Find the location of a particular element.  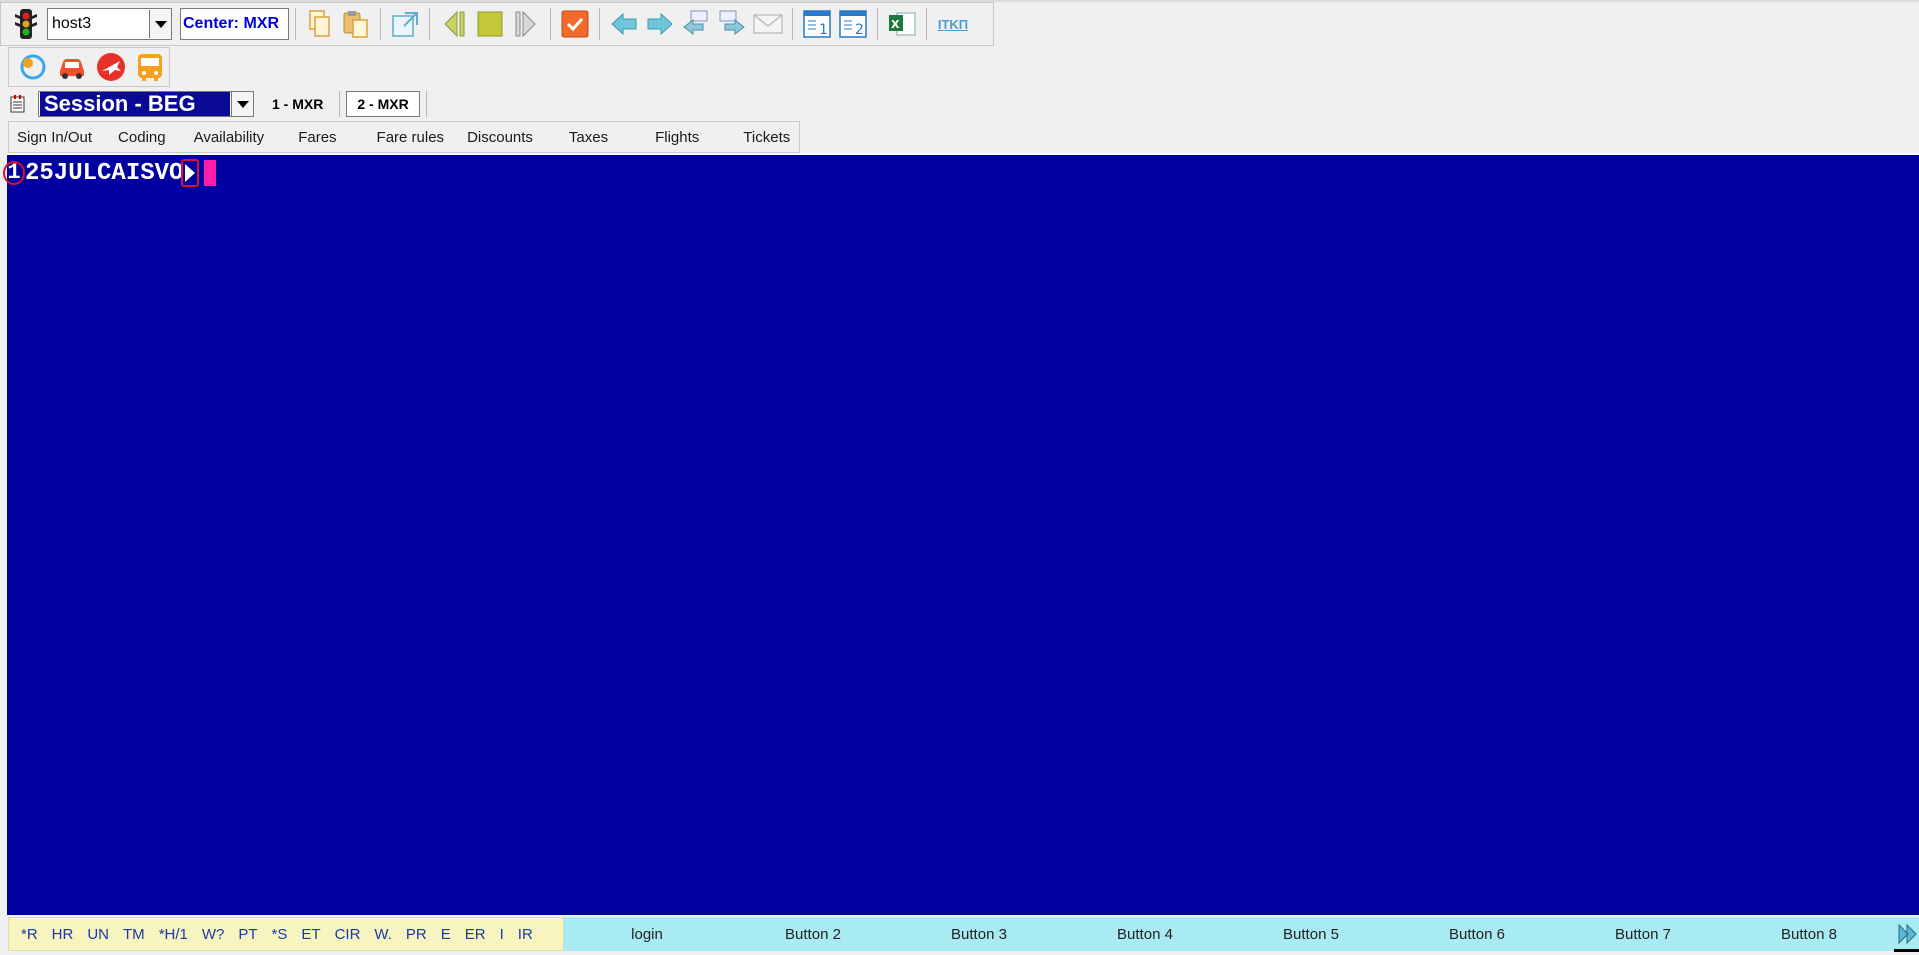

menu-item-tickets: Tickets is located at coordinates (766, 137).